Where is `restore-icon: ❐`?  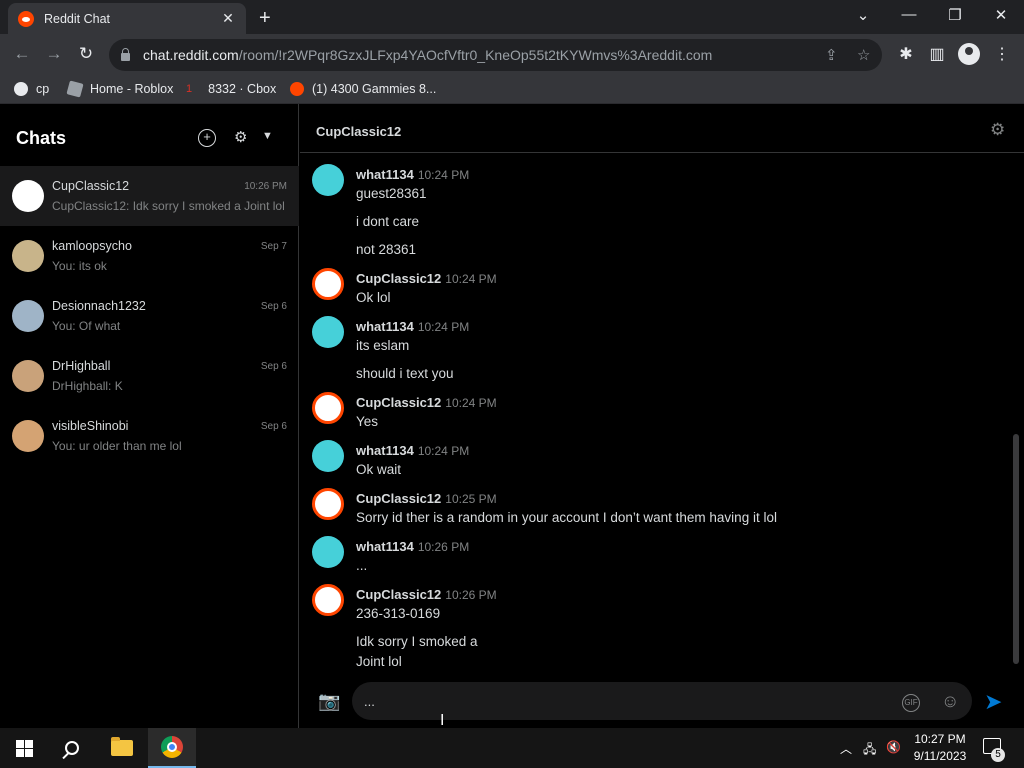 restore-icon: ❐ is located at coordinates (955, 15).